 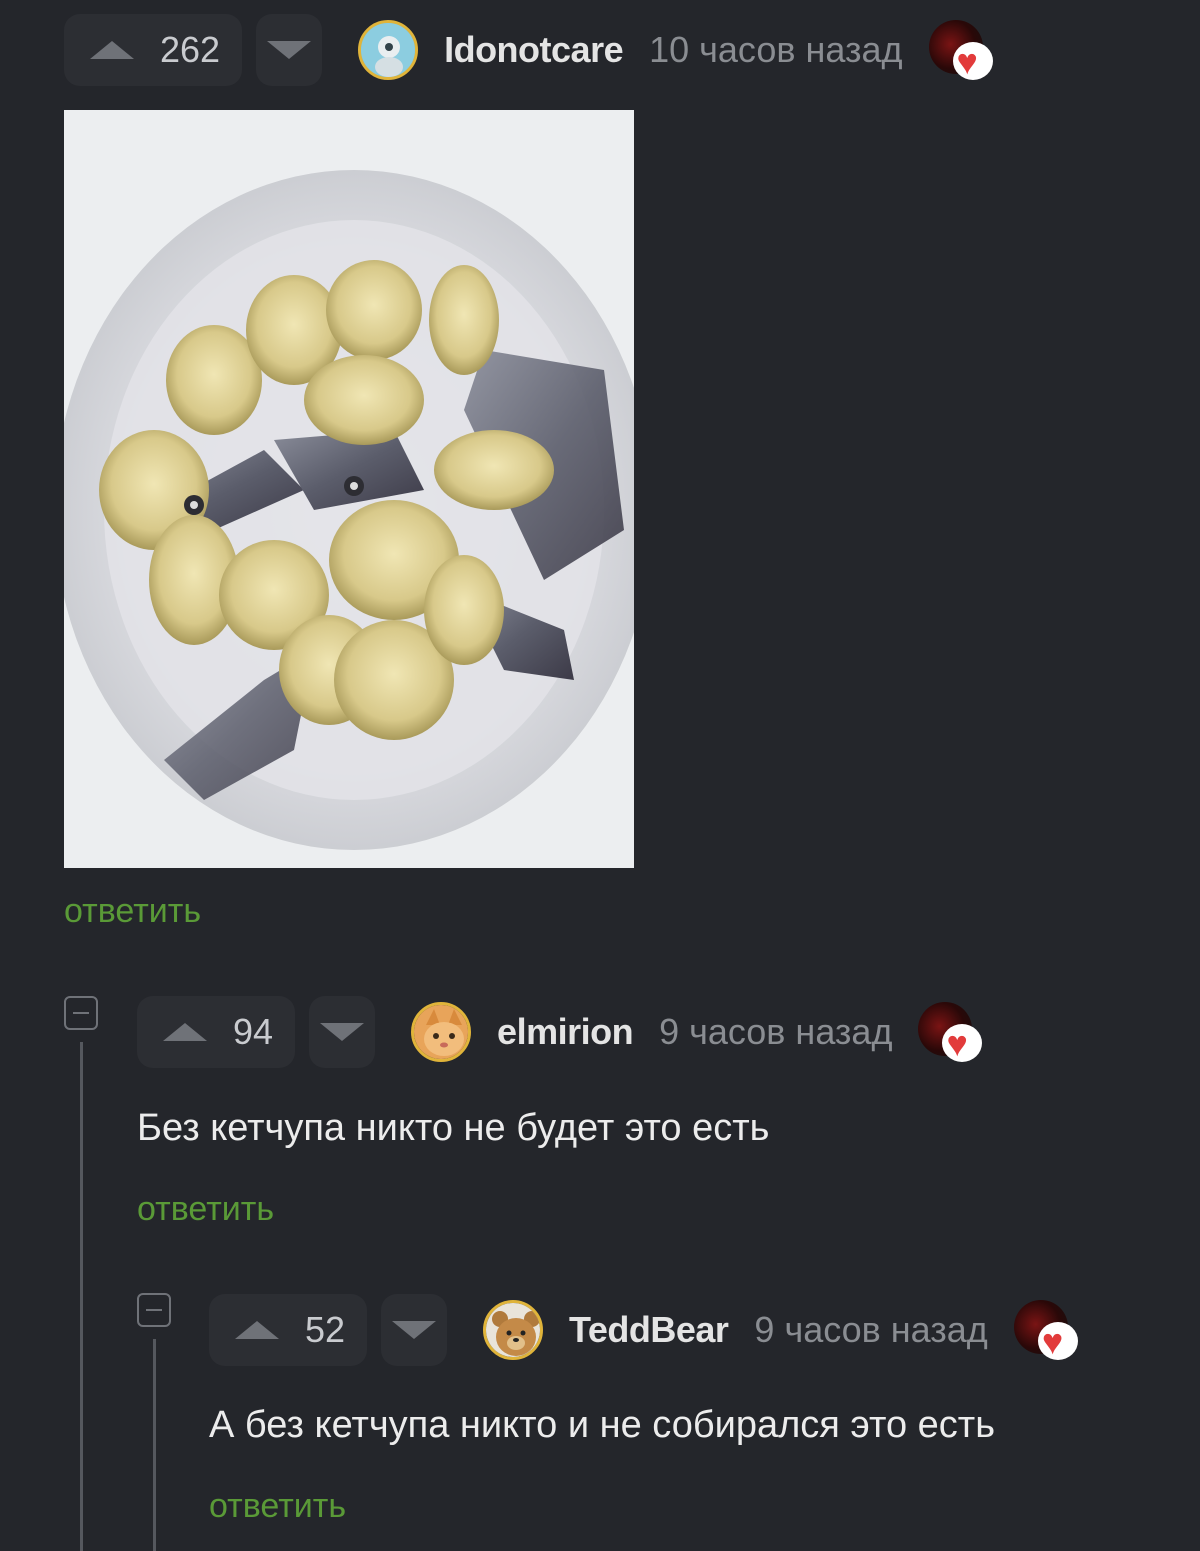 I want to click on username: Idonotcare, so click(x=534, y=50).